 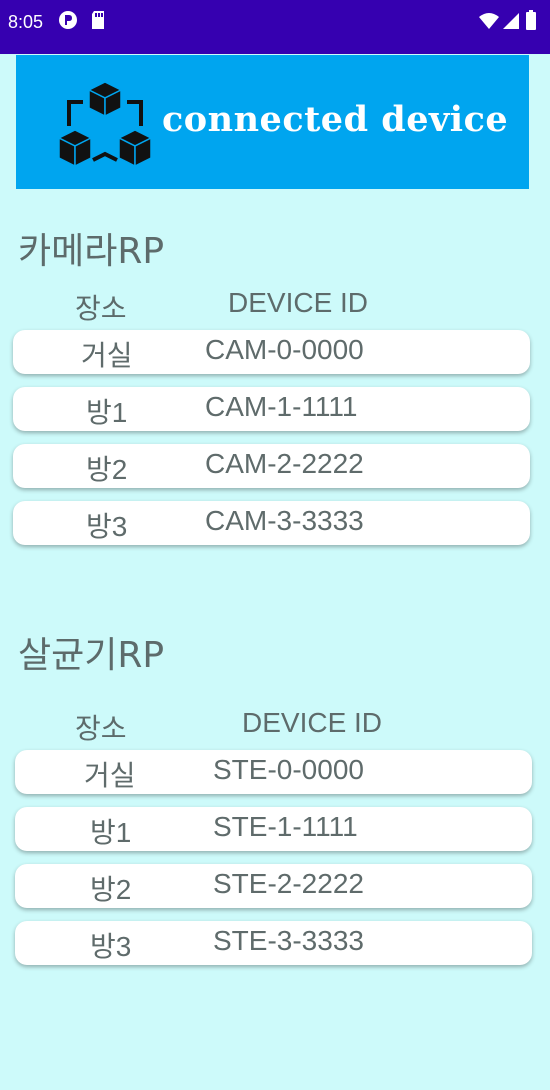 What do you see at coordinates (105, 124) in the screenshot?
I see `network-cubes-icon` at bounding box center [105, 124].